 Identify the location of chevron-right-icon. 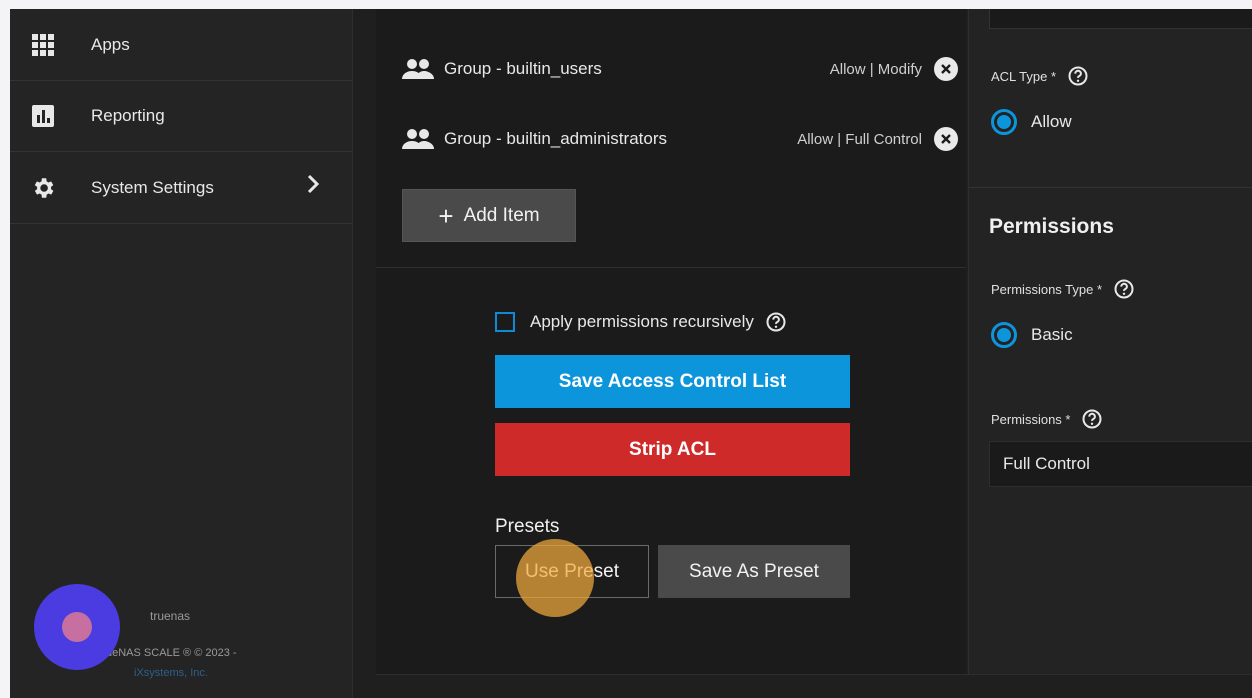
(313, 186).